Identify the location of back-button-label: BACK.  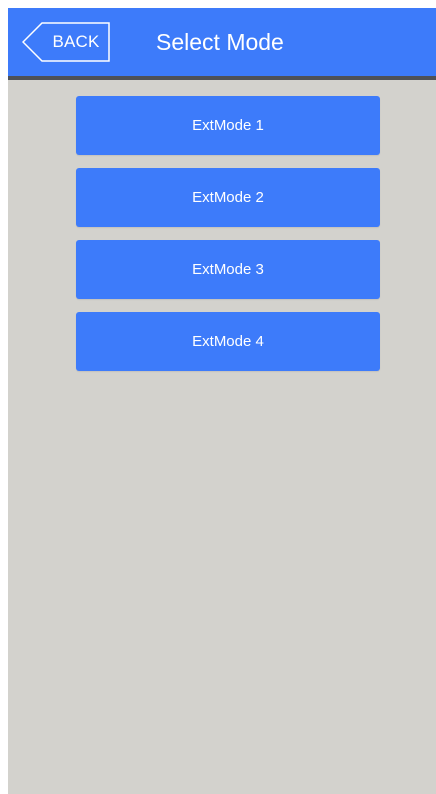
(76, 41).